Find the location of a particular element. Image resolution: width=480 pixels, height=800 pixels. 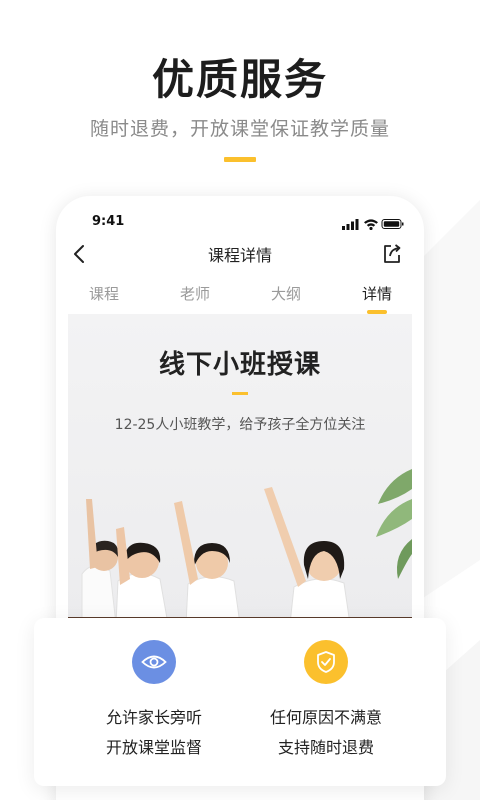

accent-bar is located at coordinates (240, 159).